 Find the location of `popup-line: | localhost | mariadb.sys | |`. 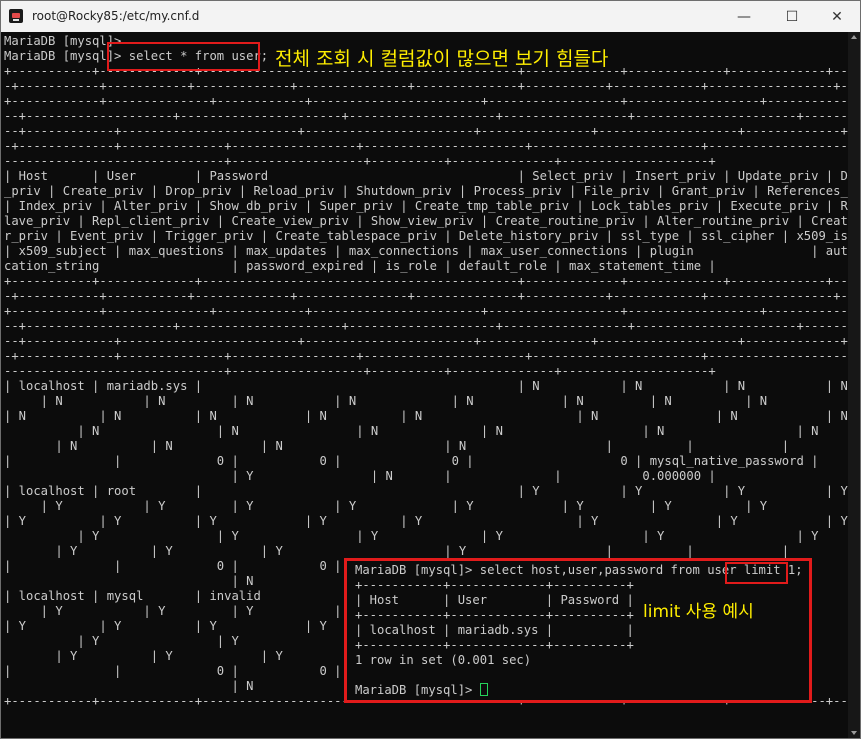

popup-line: | localhost | mariadb.sys | | is located at coordinates (494, 630).